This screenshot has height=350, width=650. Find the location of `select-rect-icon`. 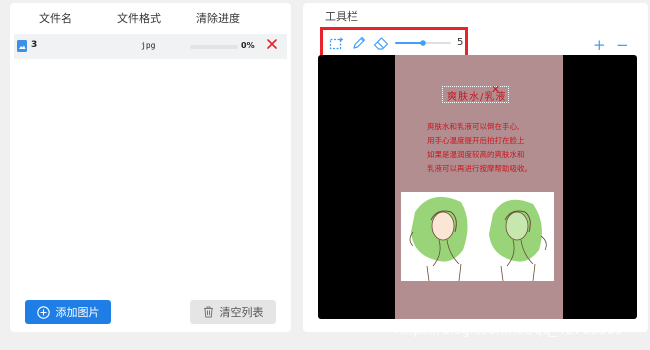

select-rect-icon is located at coordinates (336, 44).